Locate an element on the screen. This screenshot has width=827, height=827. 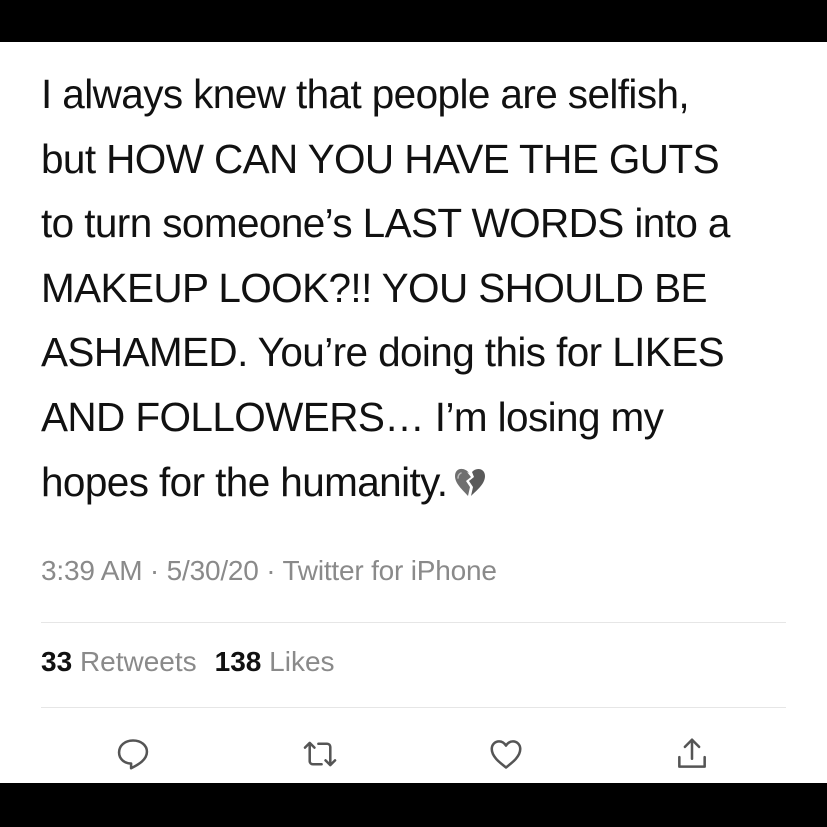
likes-count: 138 is located at coordinates (238, 661).